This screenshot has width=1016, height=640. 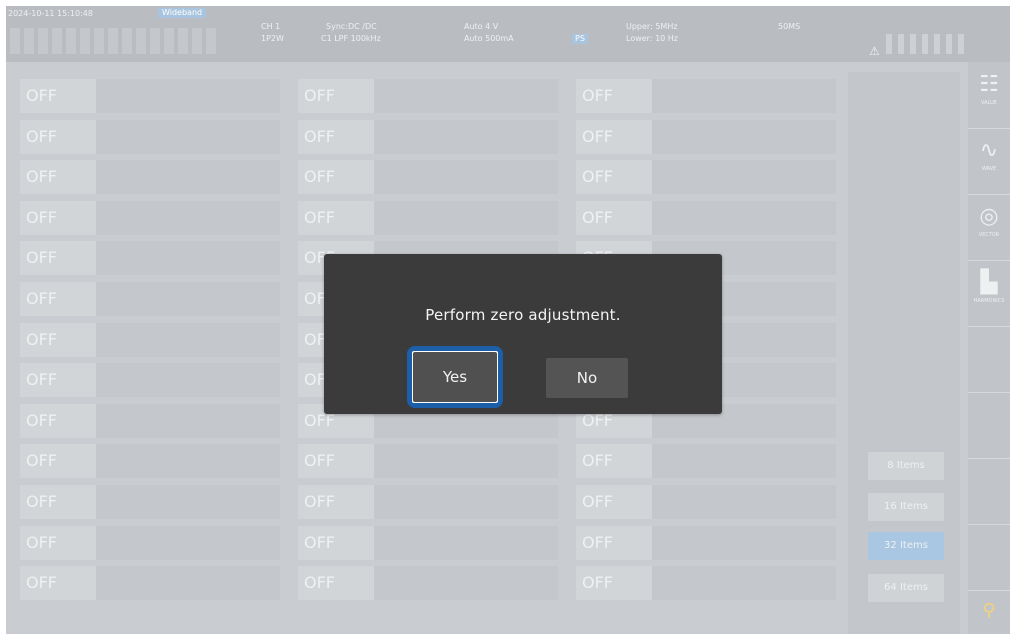 I want to click on lower-freq-text: Lower: 10 Hz, so click(x=652, y=38).